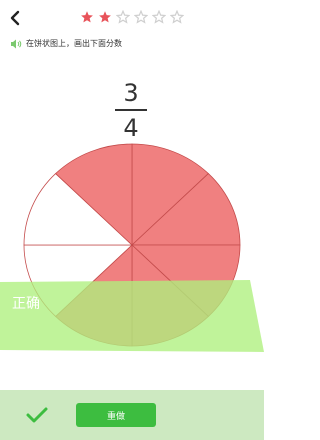 This screenshot has width=320, height=440. I want to click on chevron-left-icon, so click(16, 18).